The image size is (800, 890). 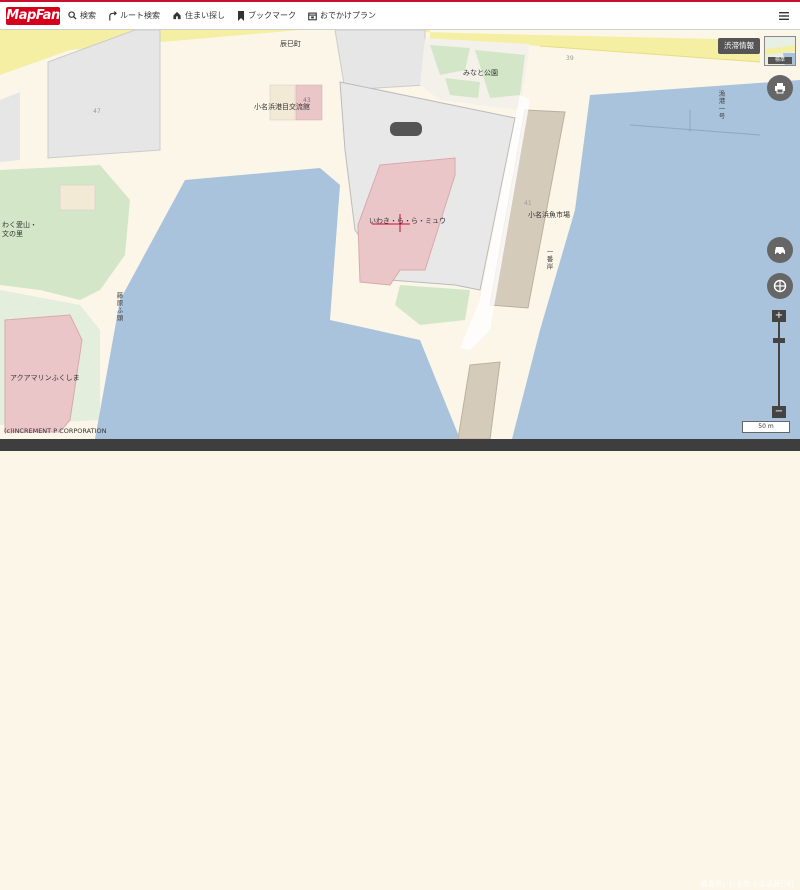 I want to click on nav-route-label: ルート検索, so click(x=140, y=15).